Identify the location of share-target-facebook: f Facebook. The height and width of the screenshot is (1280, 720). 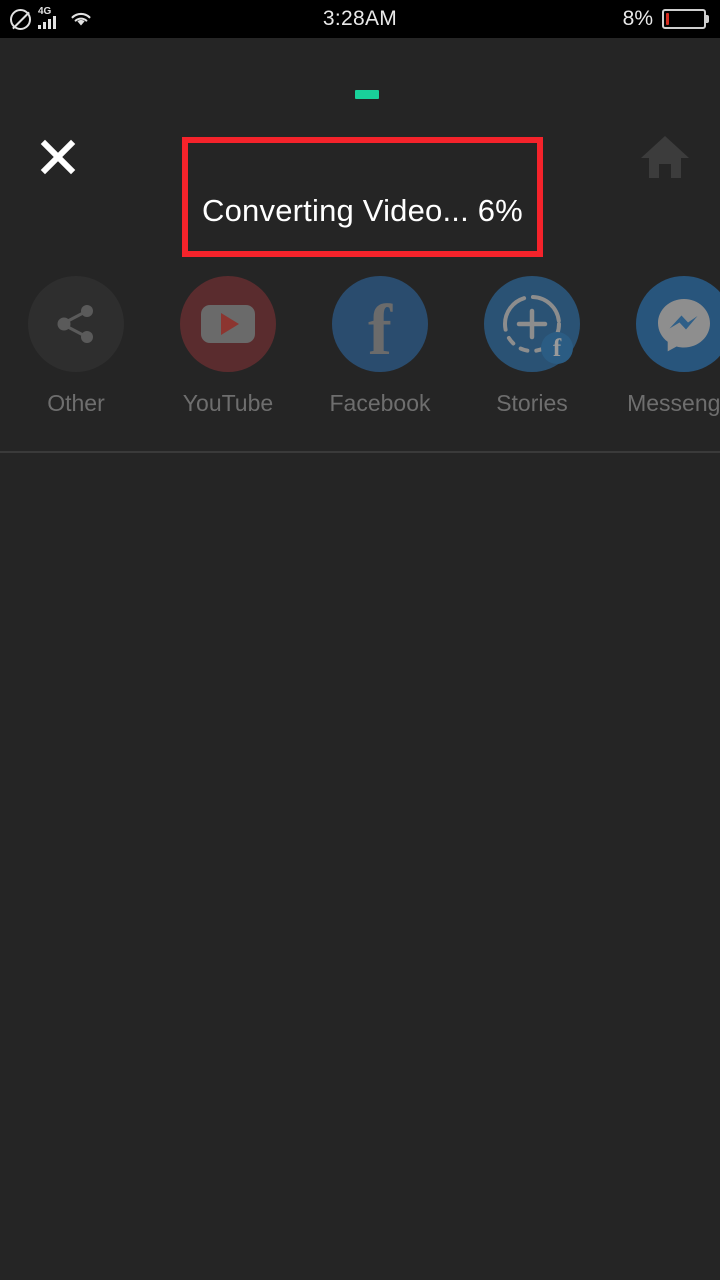
(380, 346).